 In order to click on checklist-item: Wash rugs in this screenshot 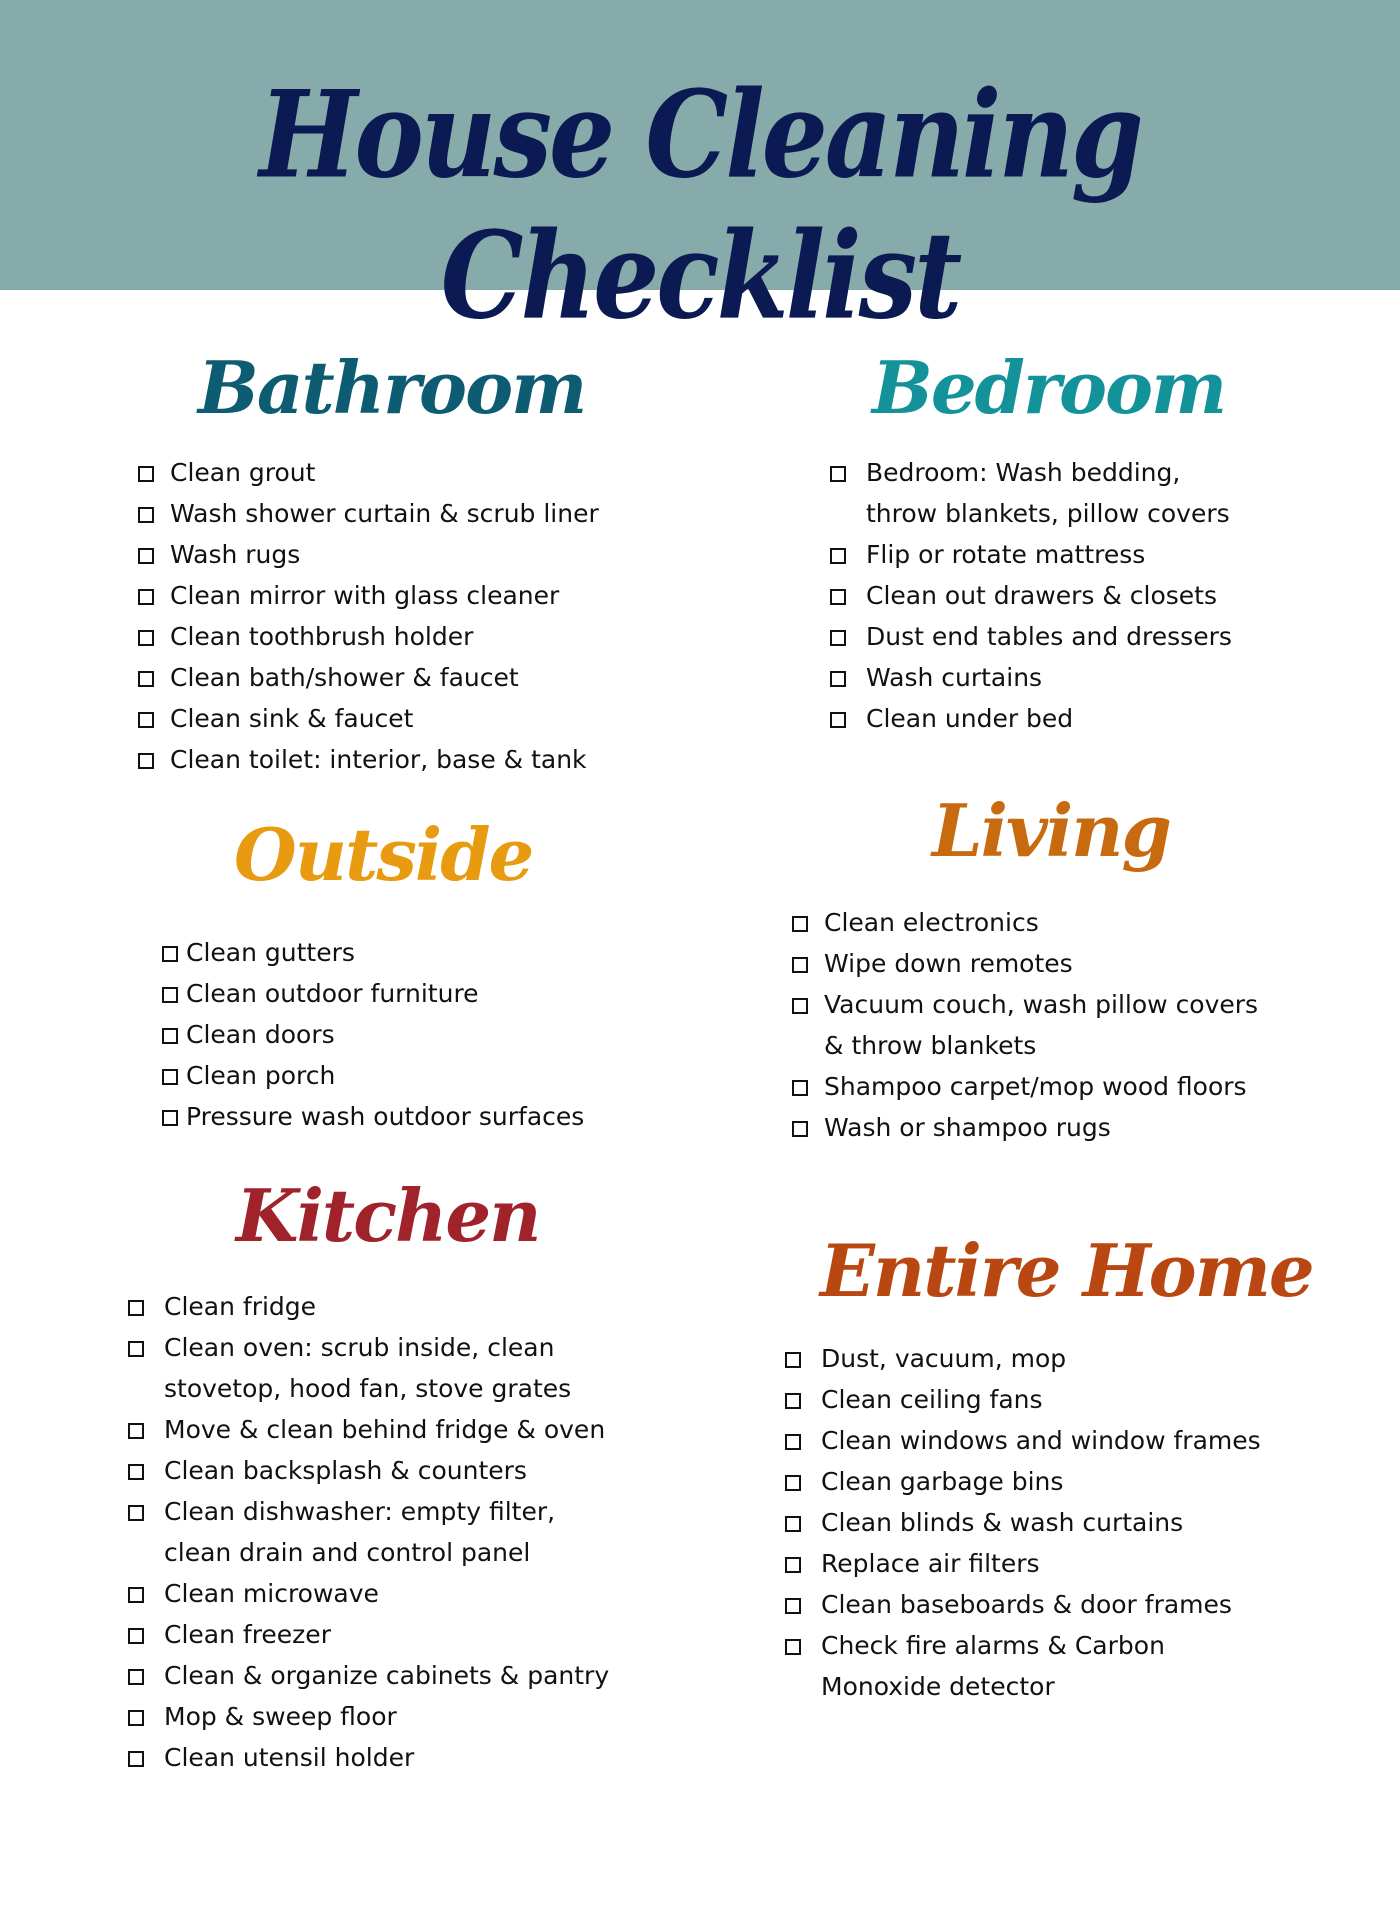, I will do `click(378, 554)`.